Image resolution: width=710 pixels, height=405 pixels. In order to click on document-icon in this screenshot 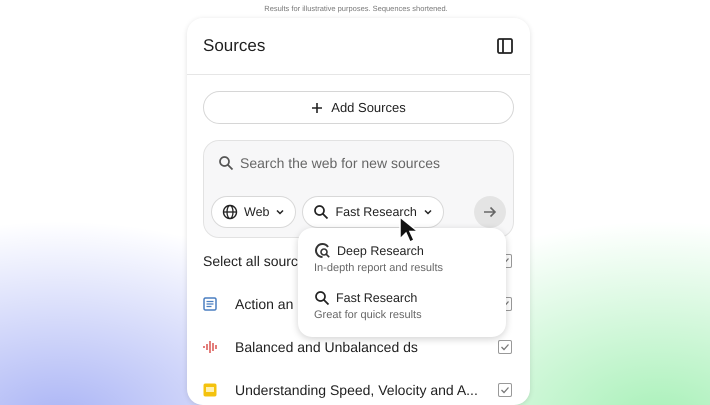, I will do `click(210, 304)`.